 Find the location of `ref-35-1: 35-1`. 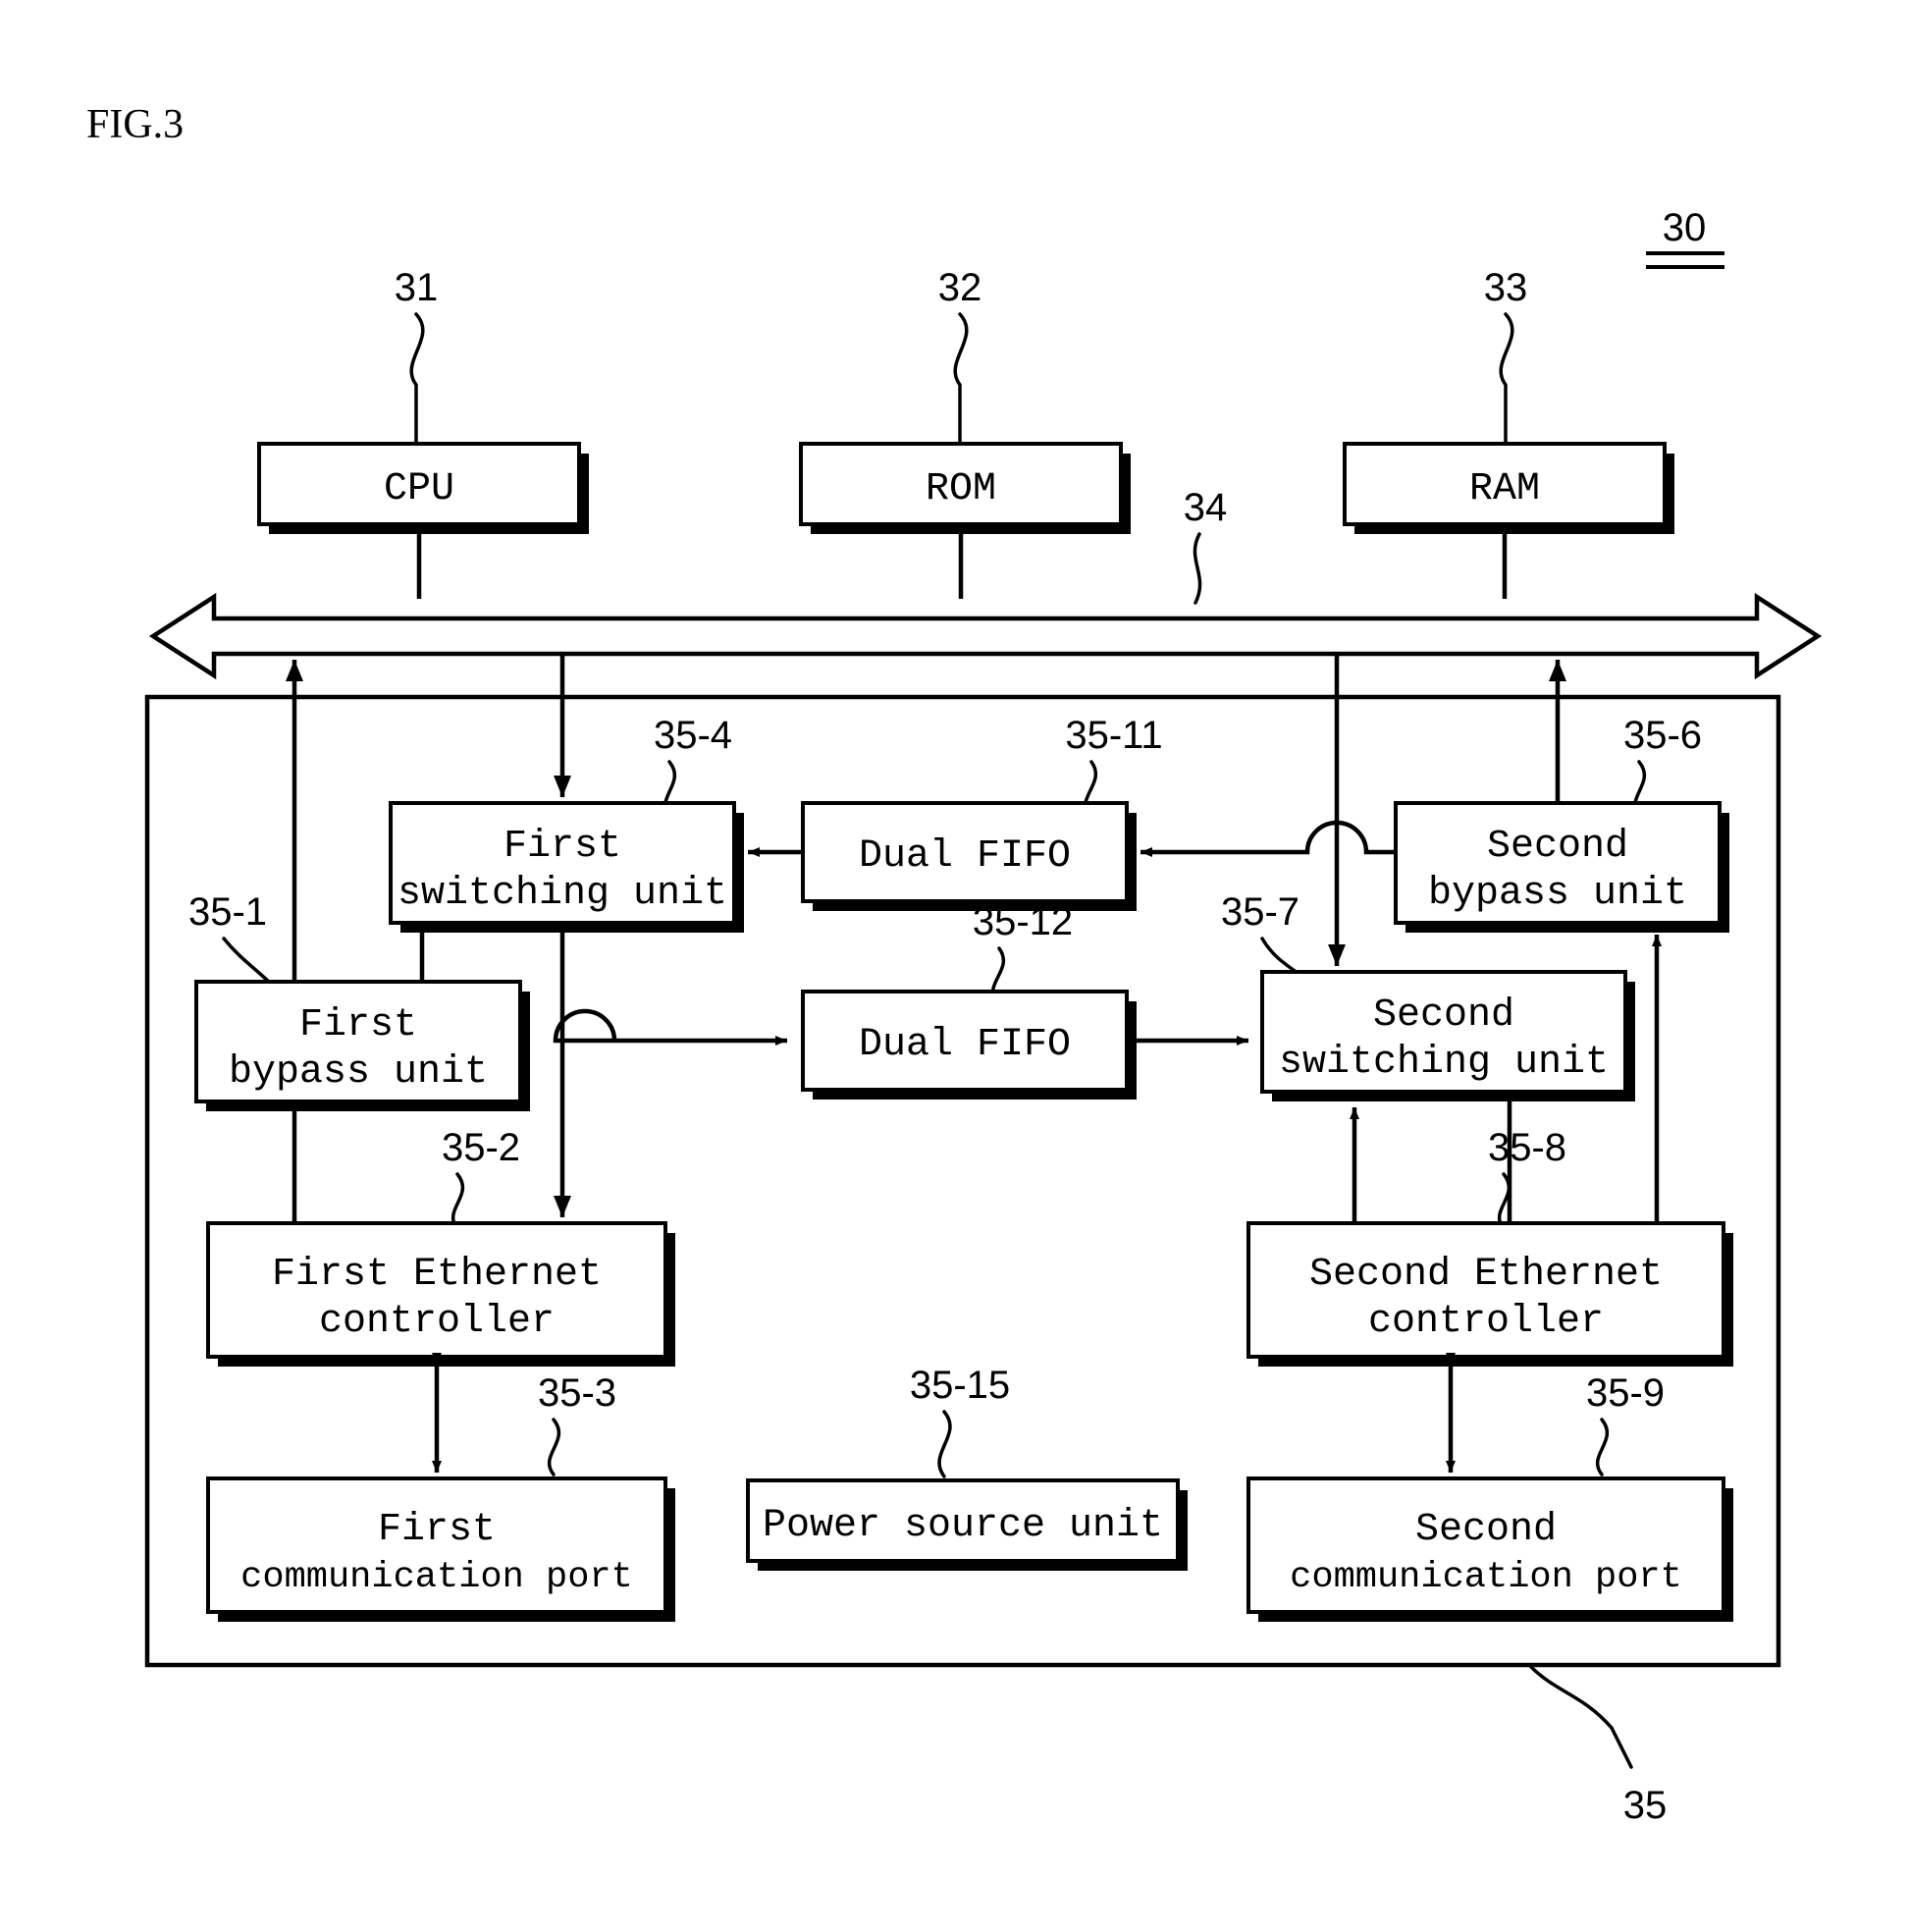

ref-35-1: 35-1 is located at coordinates (228, 912).